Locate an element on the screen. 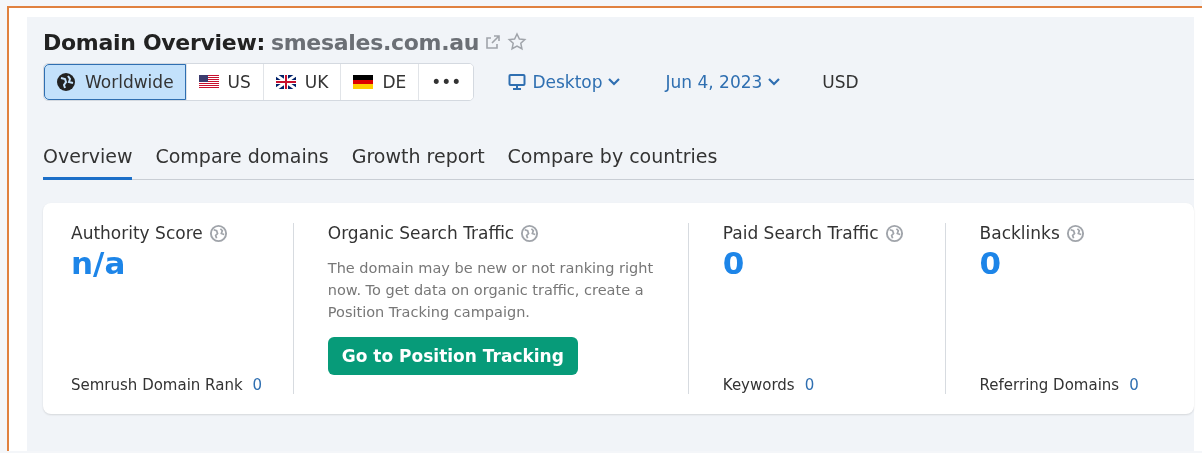 The width and height of the screenshot is (1202, 453). page-title: Domain Overview: is located at coordinates (154, 42).